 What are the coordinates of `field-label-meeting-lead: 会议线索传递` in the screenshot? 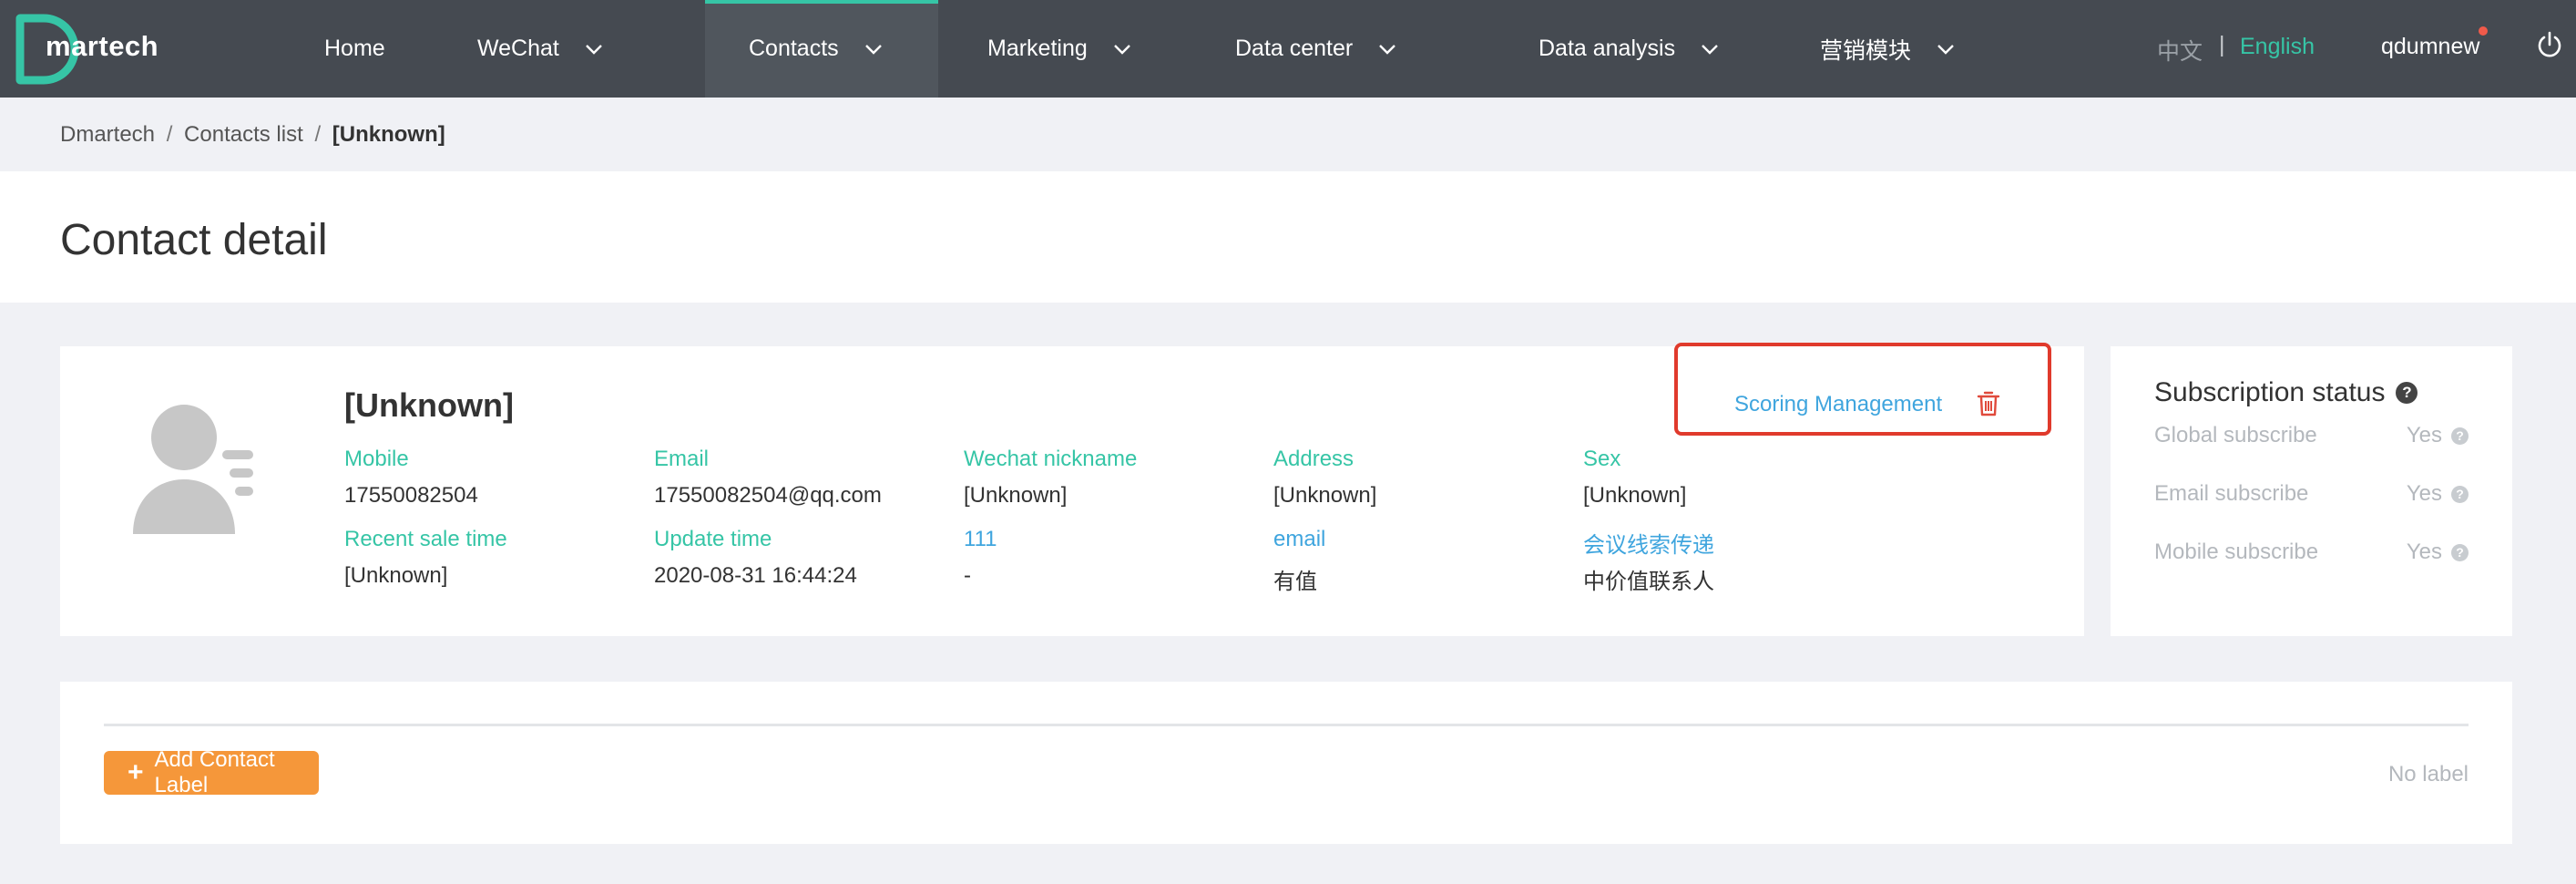 It's located at (1648, 546).